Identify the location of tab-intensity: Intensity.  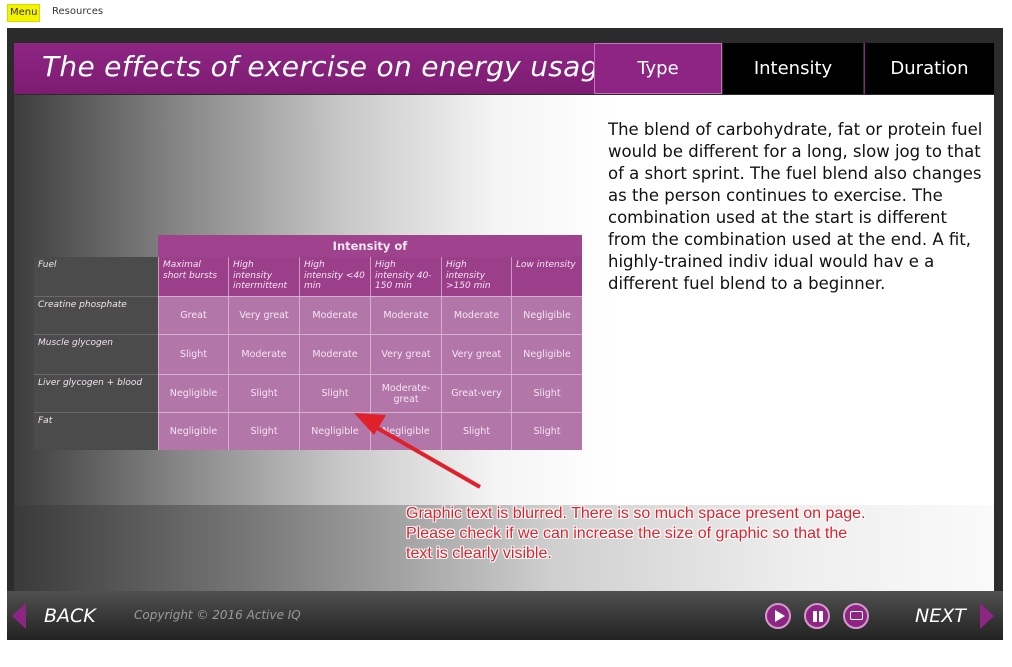
(793, 68).